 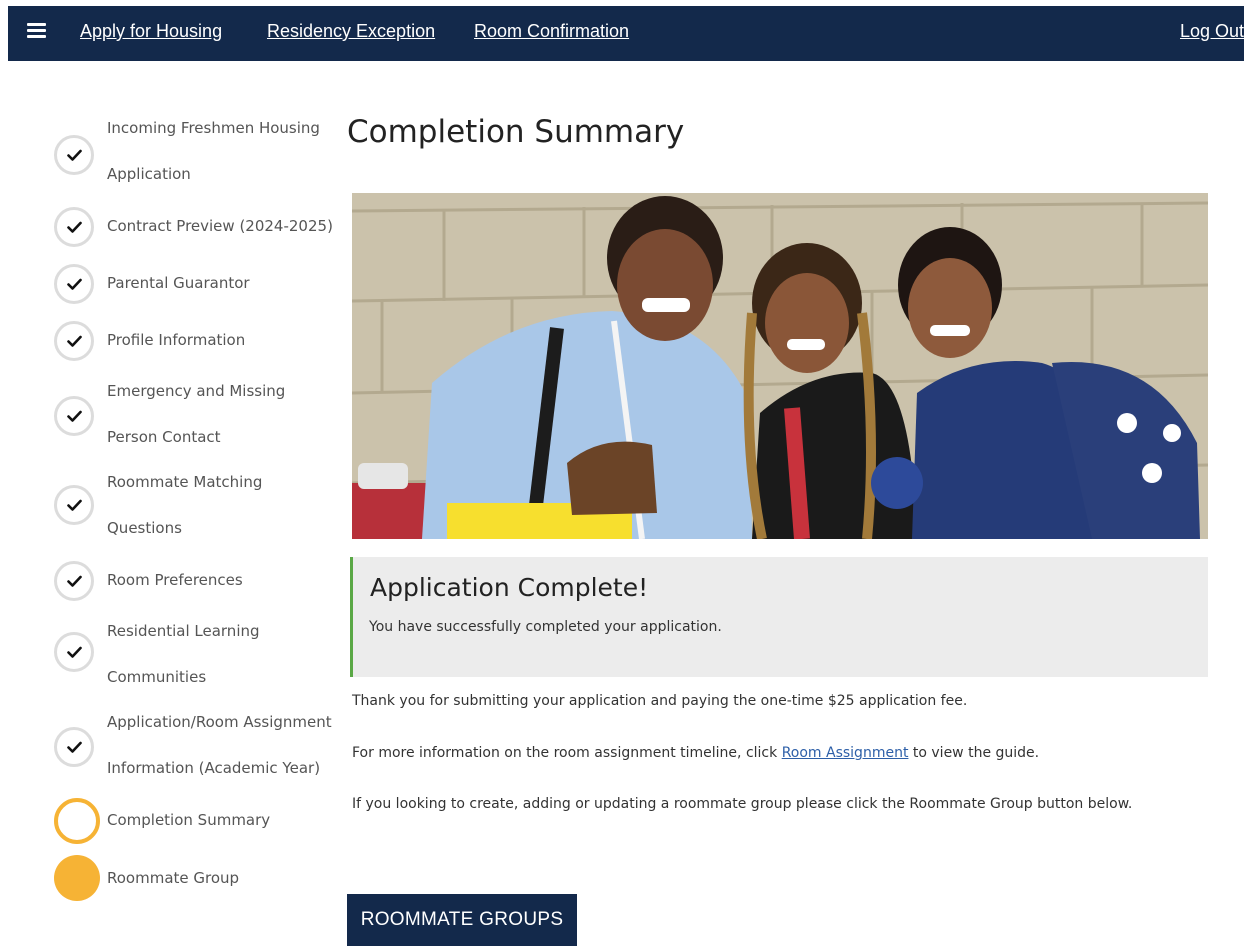 What do you see at coordinates (204, 654) in the screenshot?
I see `step-residential-learning-communities: Residential Learning Communities` at bounding box center [204, 654].